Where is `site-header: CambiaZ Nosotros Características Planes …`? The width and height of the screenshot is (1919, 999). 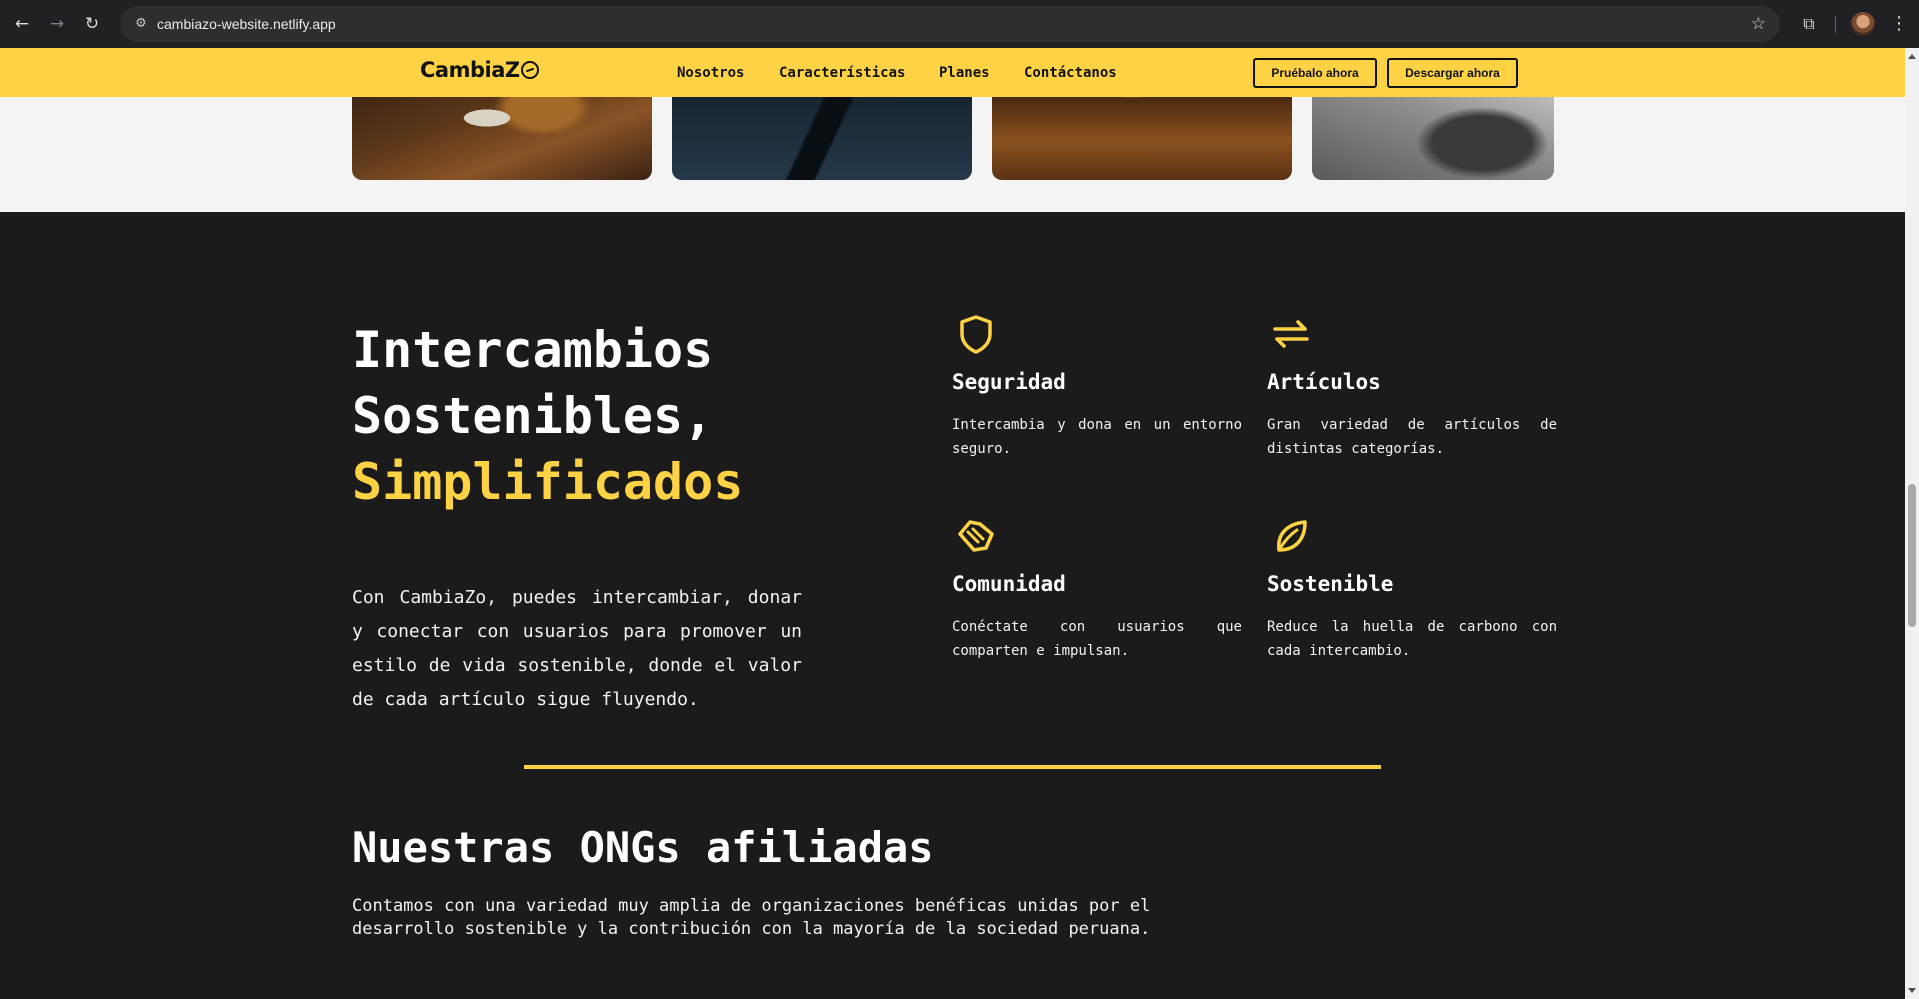 site-header: CambiaZ Nosotros Características Planes … is located at coordinates (952, 72).